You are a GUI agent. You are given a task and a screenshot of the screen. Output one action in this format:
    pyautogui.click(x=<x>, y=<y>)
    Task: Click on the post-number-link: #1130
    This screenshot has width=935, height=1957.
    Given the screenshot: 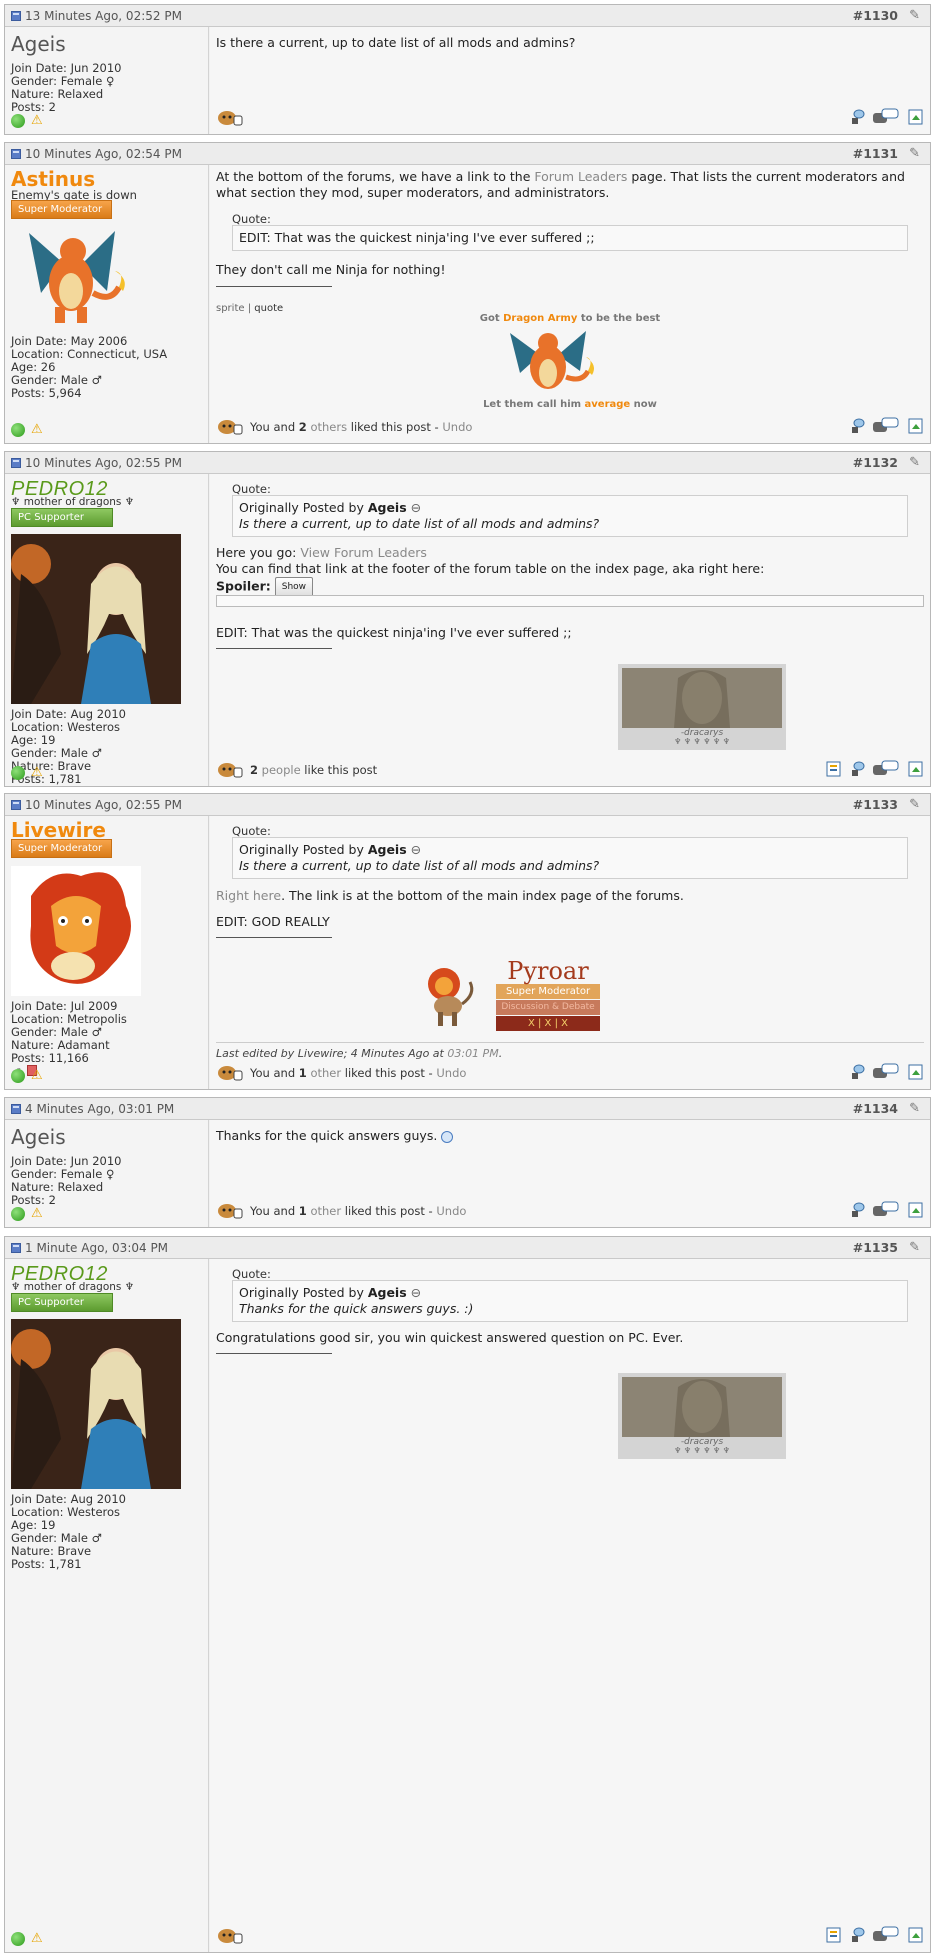 What is the action you would take?
    pyautogui.click(x=875, y=15)
    